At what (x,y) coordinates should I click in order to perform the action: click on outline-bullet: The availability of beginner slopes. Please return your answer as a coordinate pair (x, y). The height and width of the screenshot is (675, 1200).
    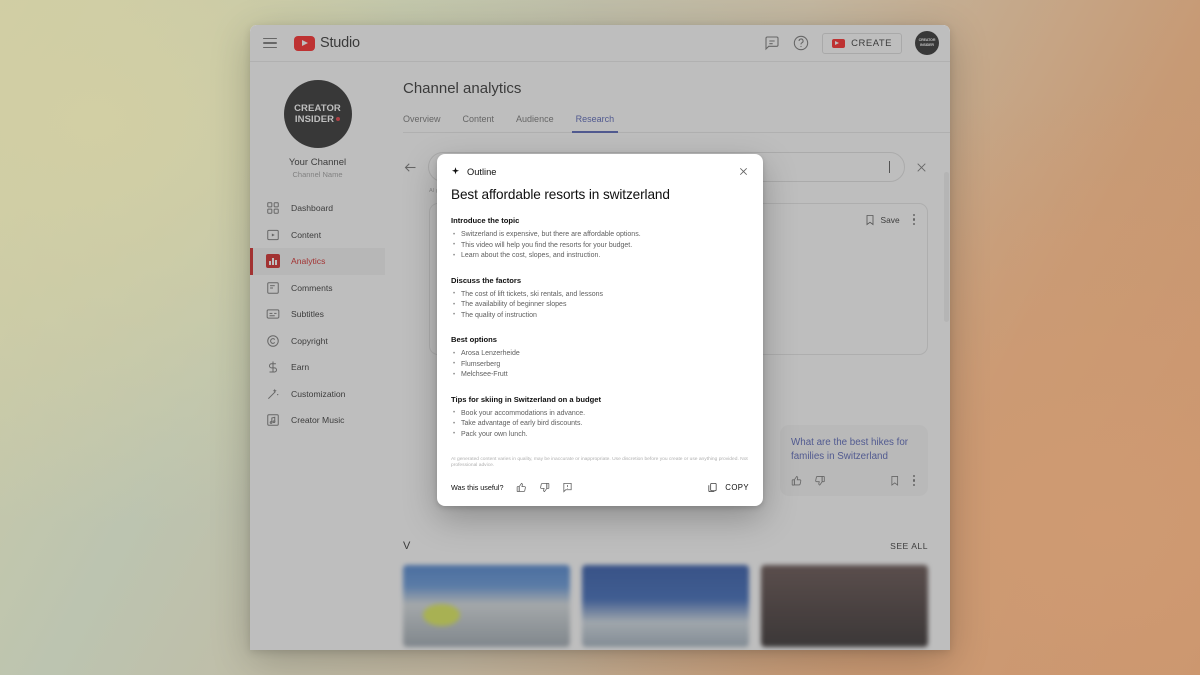
    Looking at the image, I should click on (600, 305).